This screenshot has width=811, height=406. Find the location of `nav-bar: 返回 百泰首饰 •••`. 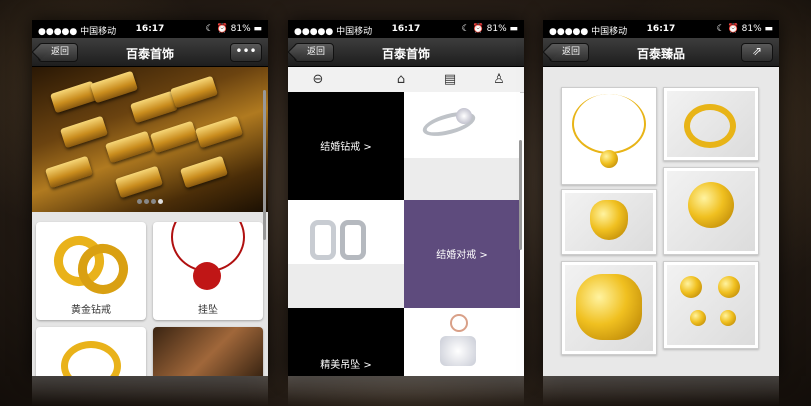

nav-bar: 返回 百泰首饰 ••• is located at coordinates (150, 52).